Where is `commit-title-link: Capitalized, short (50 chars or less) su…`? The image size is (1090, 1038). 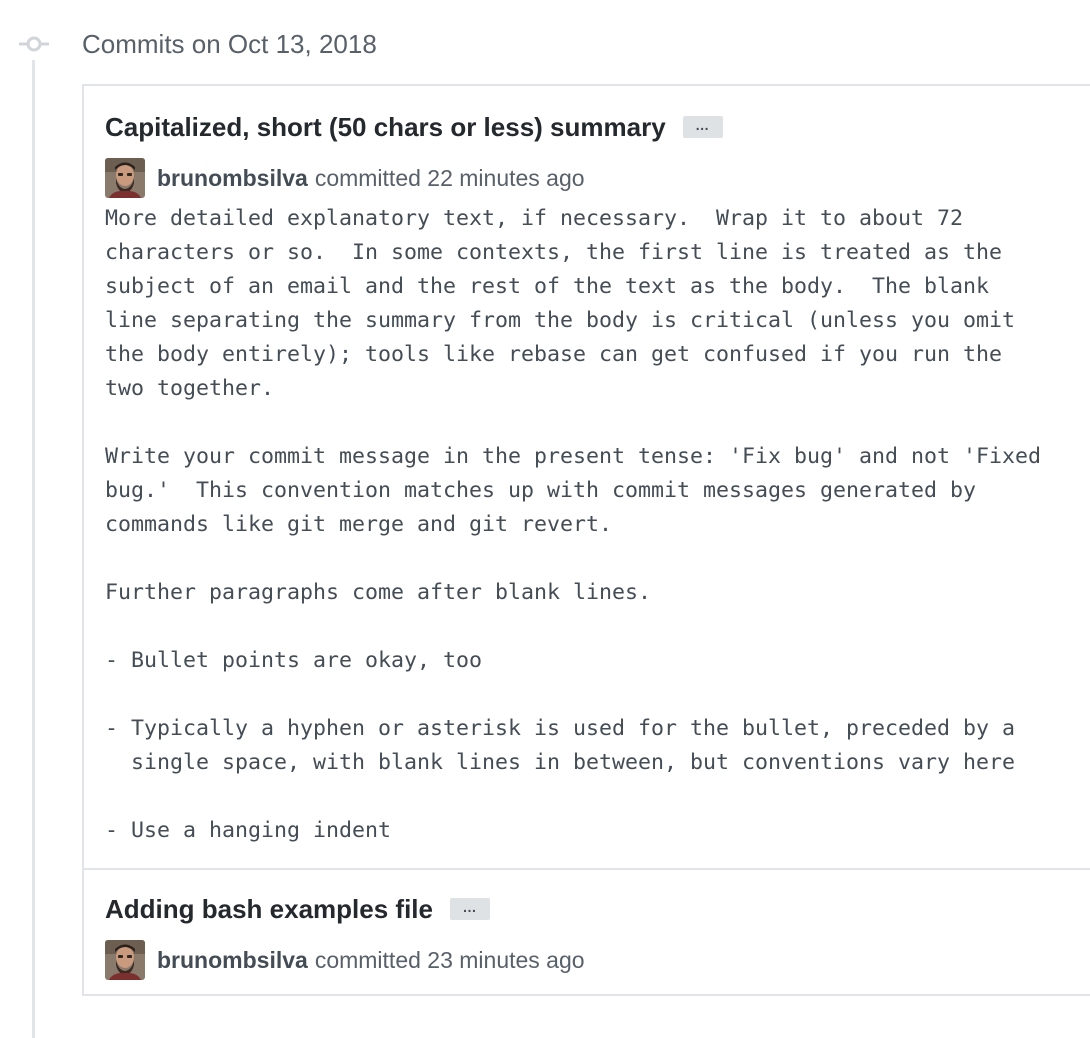 commit-title-link: Capitalized, short (50 chars or less) su… is located at coordinates (385, 127).